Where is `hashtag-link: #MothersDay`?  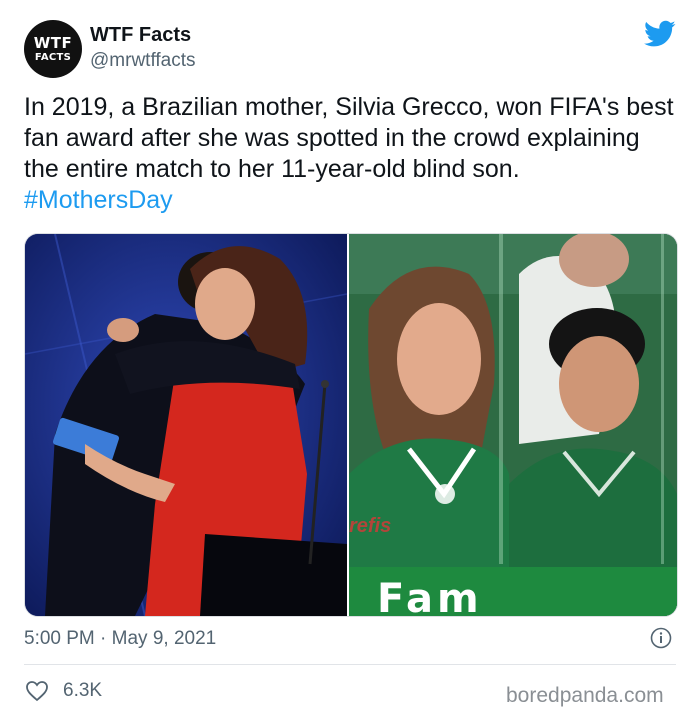
hashtag-link: #MothersDay is located at coordinates (98, 200).